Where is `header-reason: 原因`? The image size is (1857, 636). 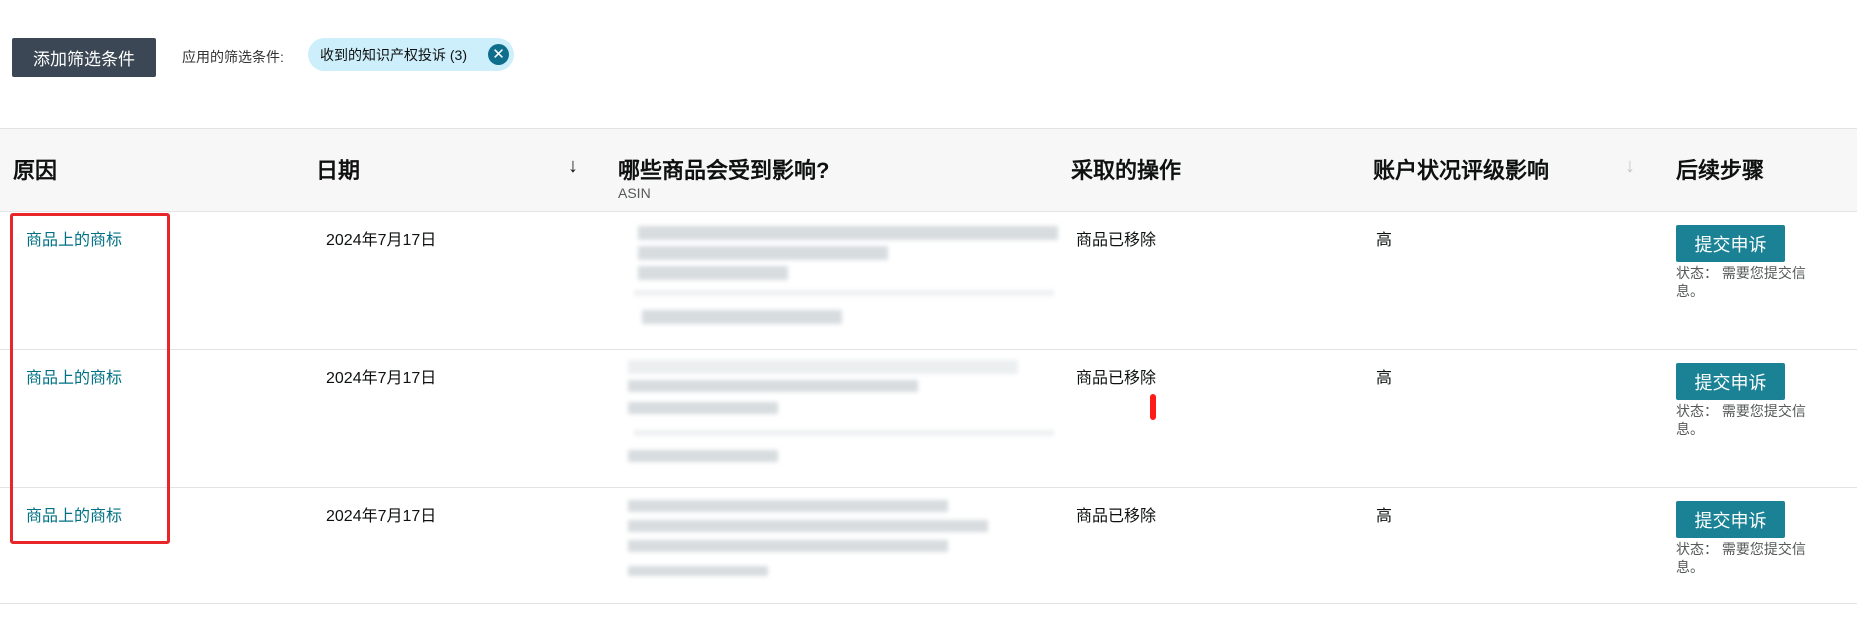
header-reason: 原因 is located at coordinates (35, 170).